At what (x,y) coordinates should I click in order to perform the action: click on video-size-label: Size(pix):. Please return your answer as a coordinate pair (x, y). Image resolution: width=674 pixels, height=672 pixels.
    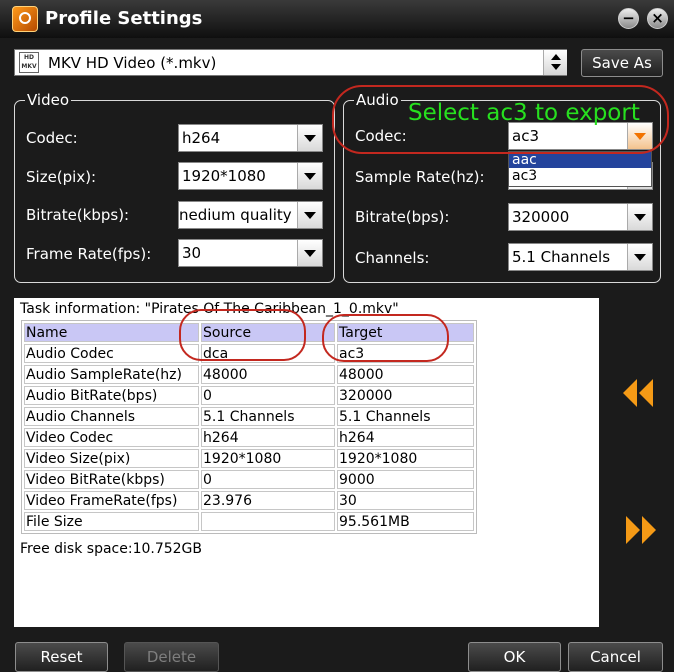
    Looking at the image, I should click on (61, 177).